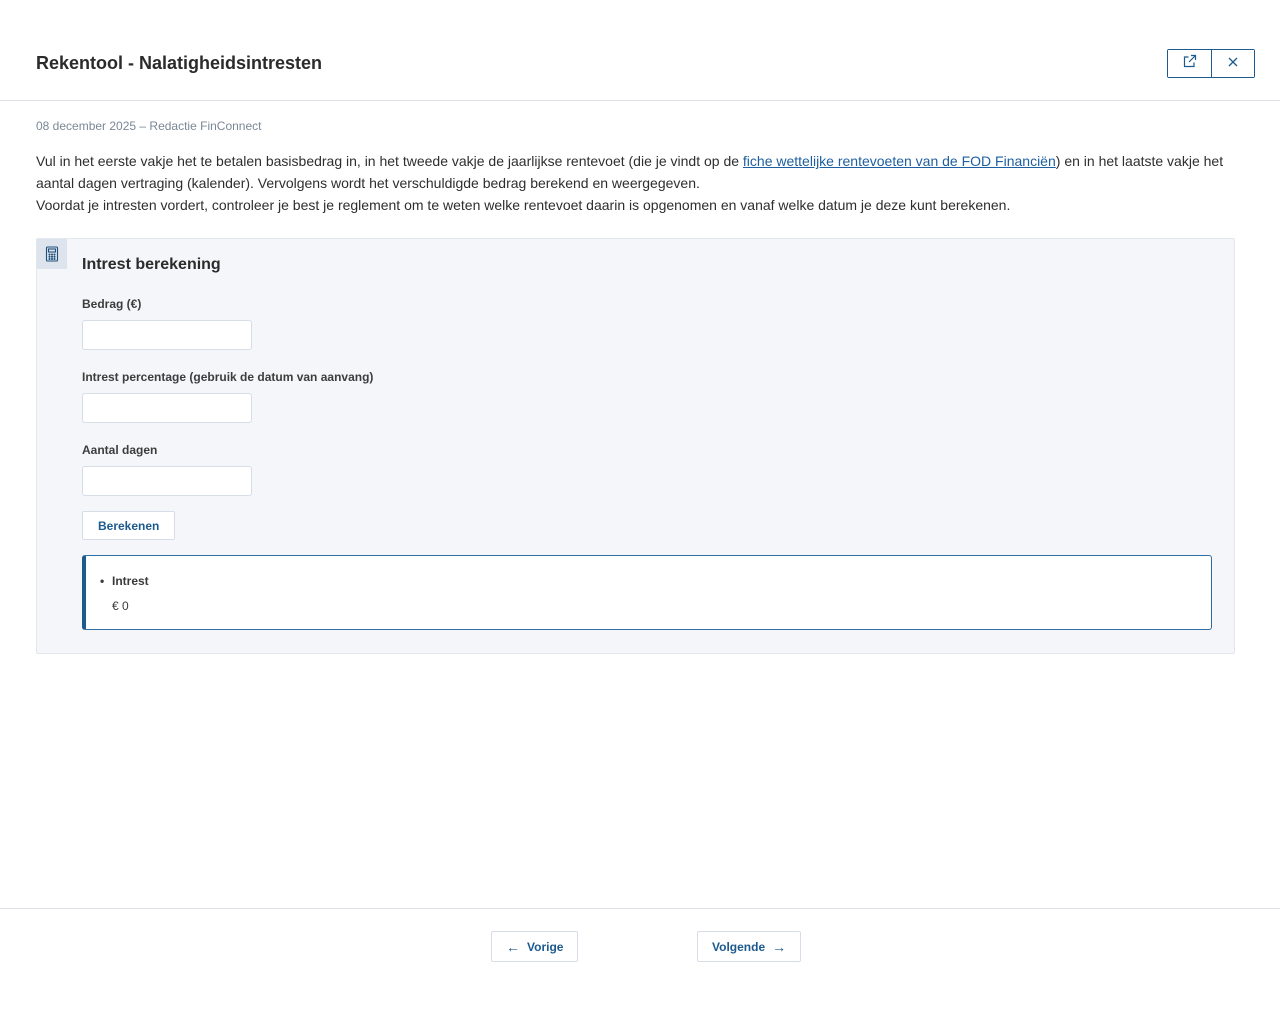 This screenshot has width=1280, height=1024. Describe the element at coordinates (151, 264) in the screenshot. I see `calculator-title: Intrest berekening` at that location.